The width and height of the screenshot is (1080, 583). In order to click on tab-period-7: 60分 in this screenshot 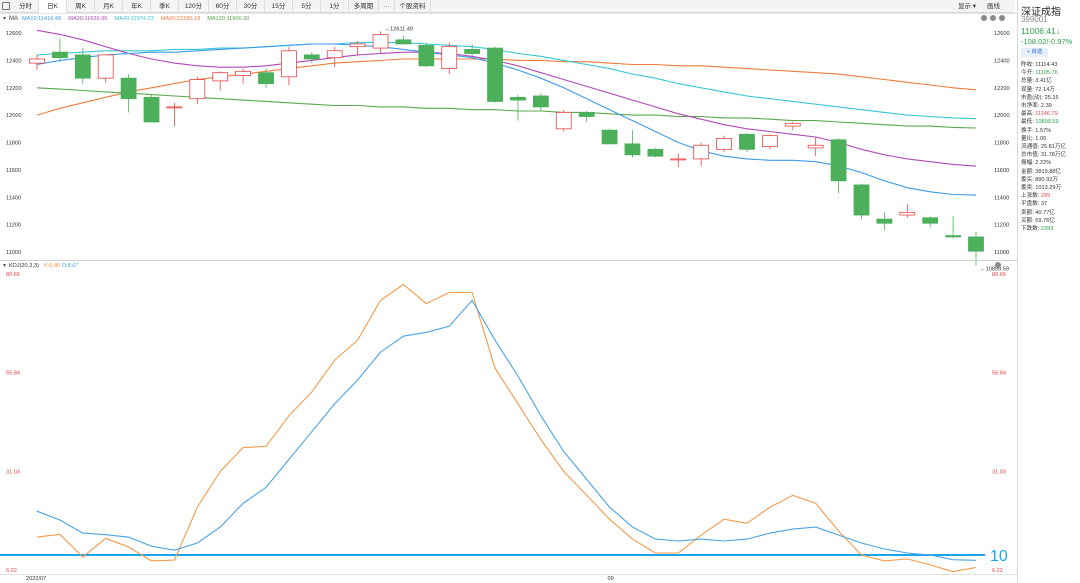, I will do `click(223, 6)`.